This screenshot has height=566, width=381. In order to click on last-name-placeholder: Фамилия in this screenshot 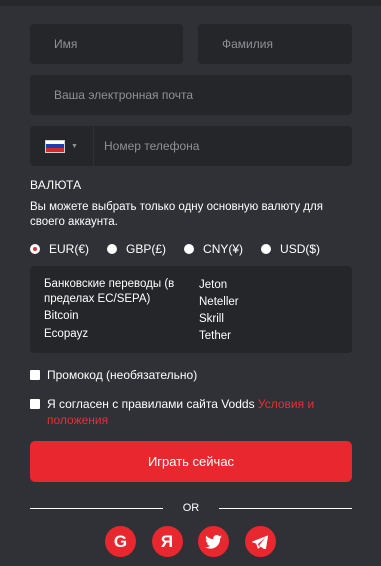, I will do `click(247, 44)`.